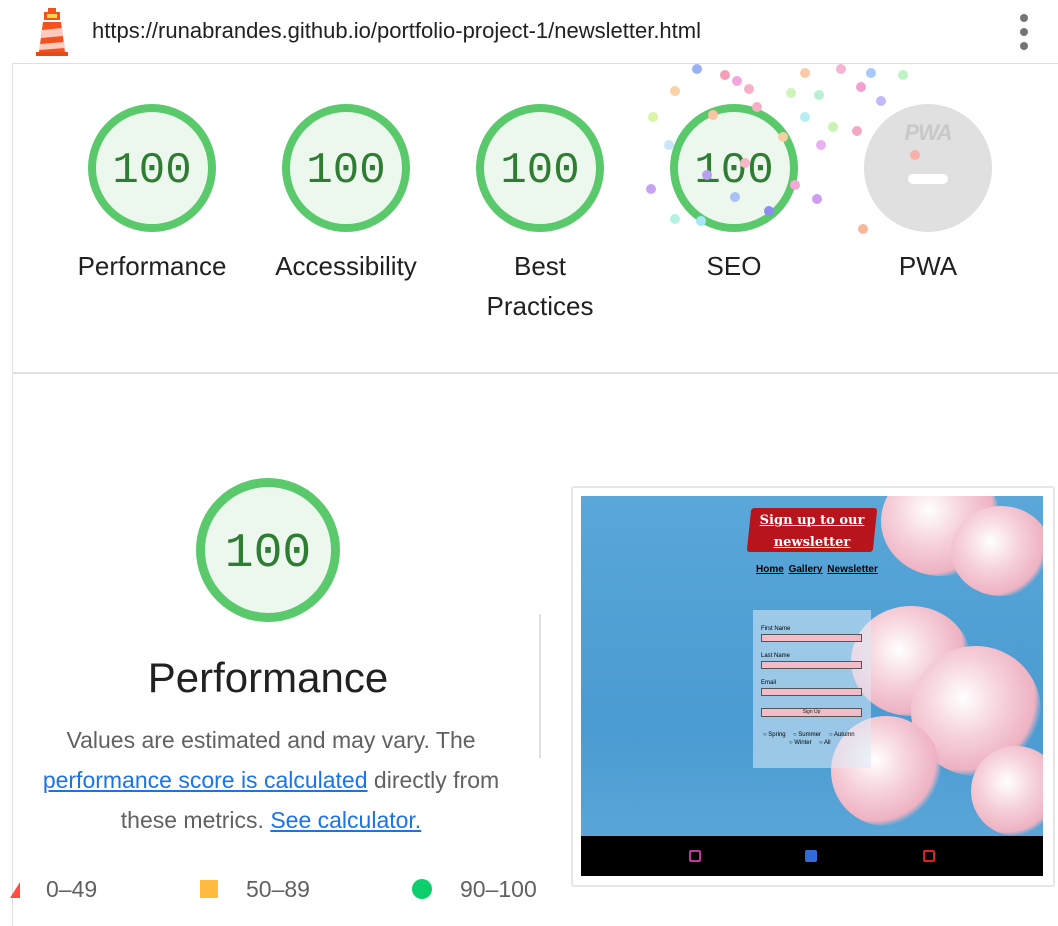  What do you see at coordinates (268, 554) in the screenshot?
I see `performance-score: 100` at bounding box center [268, 554].